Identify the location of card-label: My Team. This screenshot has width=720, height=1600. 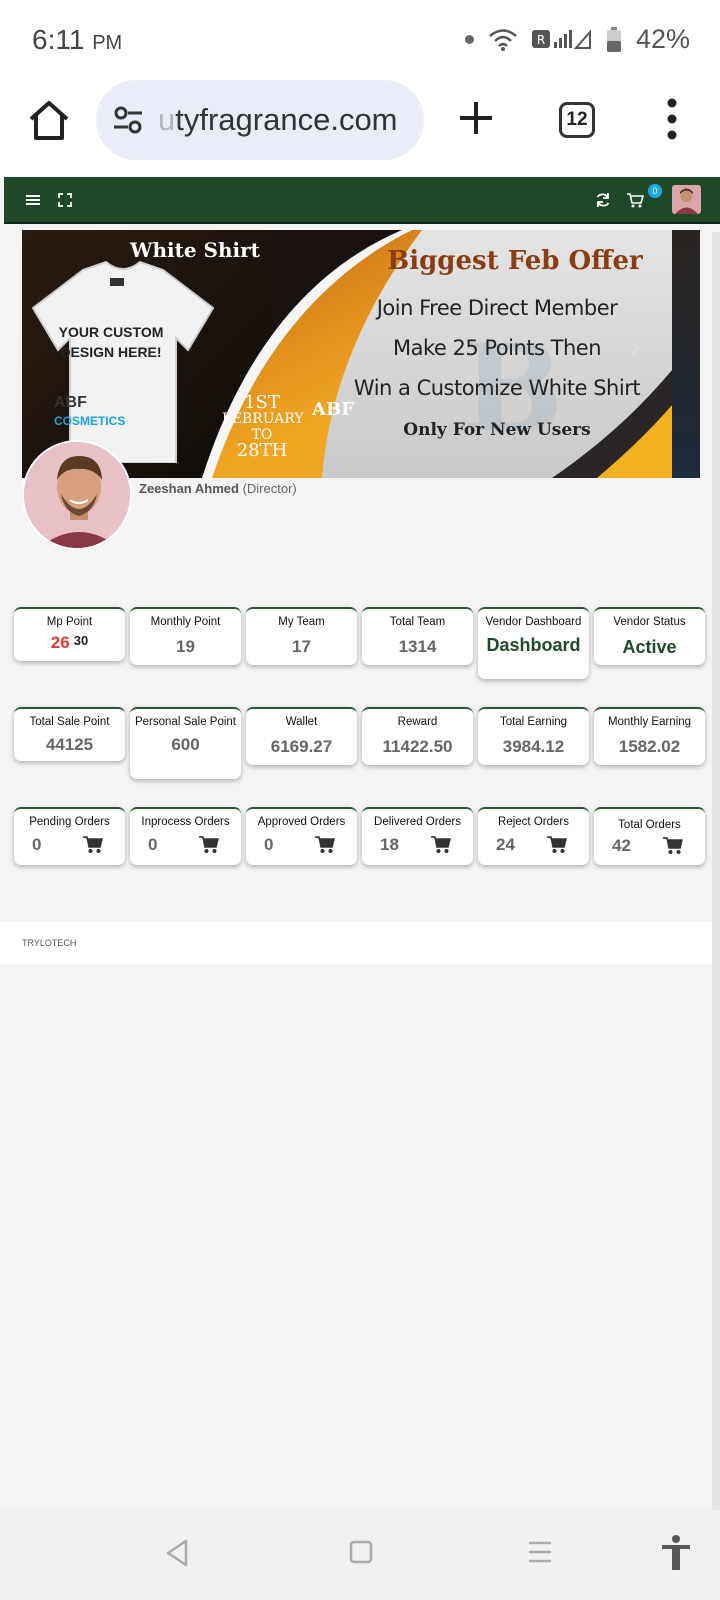
(301, 622).